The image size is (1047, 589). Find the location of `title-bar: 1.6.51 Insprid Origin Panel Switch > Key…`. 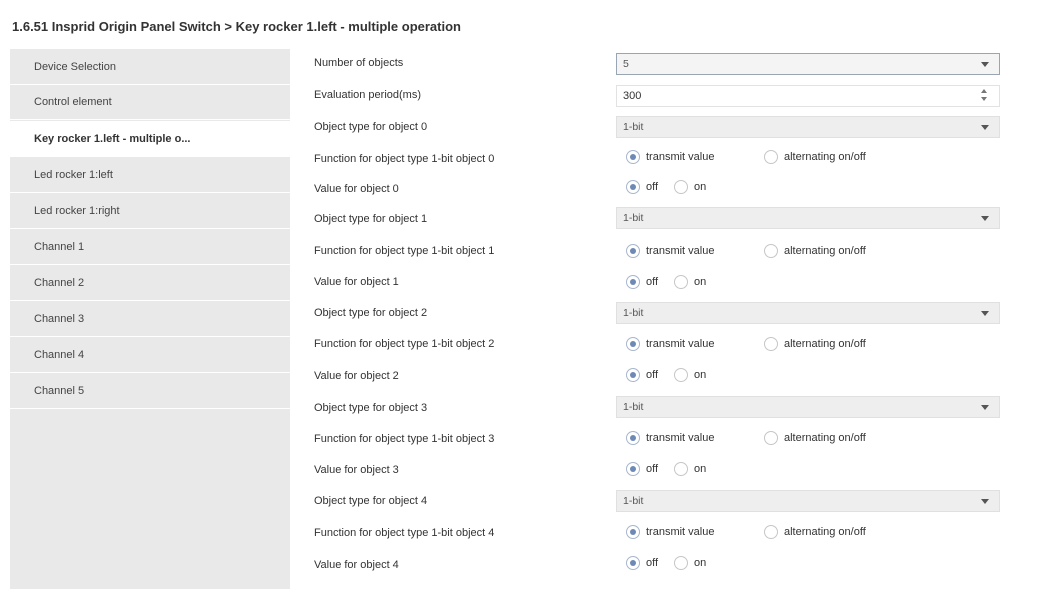

title-bar: 1.6.51 Insprid Origin Panel Switch > Key… is located at coordinates (523, 21).